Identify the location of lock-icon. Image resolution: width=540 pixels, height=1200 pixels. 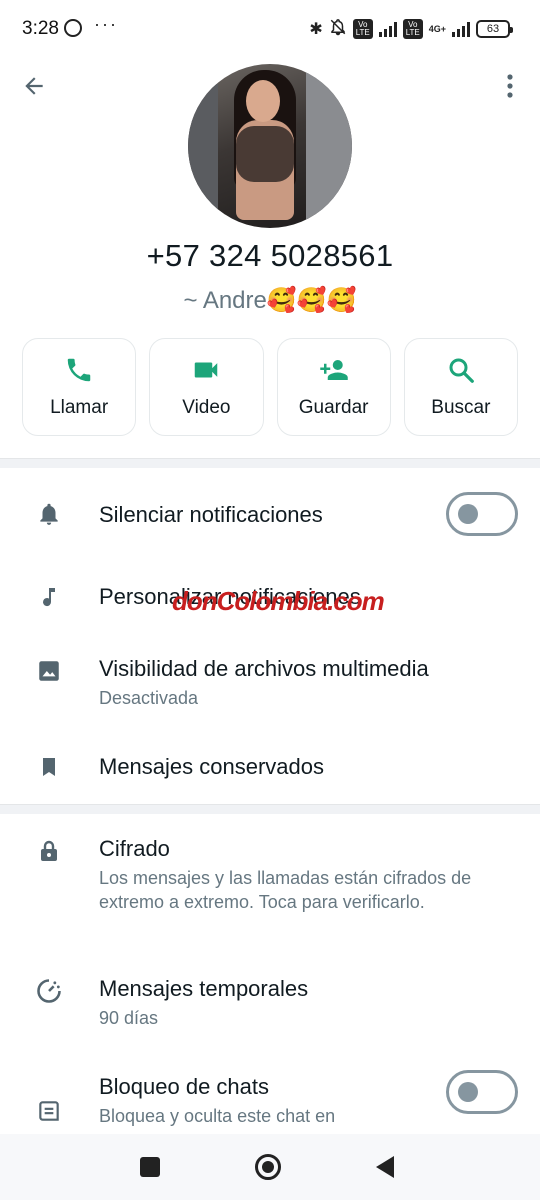
(49, 851).